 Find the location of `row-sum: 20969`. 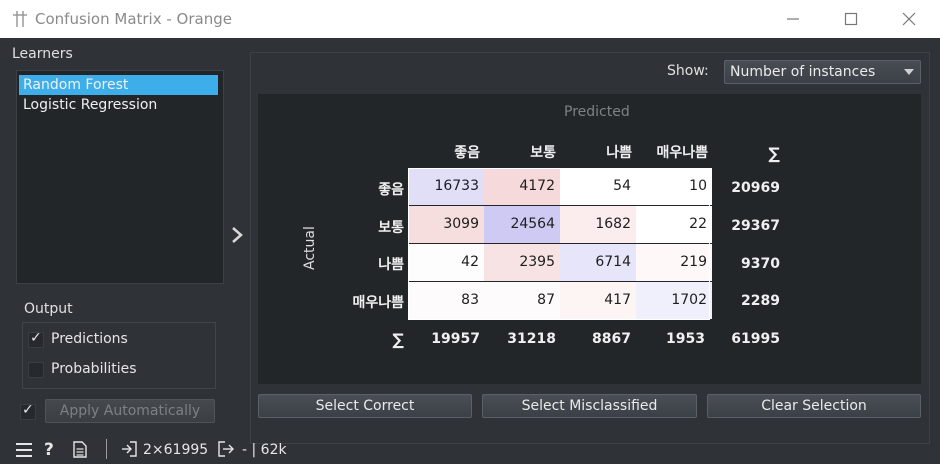

row-sum: 20969 is located at coordinates (755, 188).